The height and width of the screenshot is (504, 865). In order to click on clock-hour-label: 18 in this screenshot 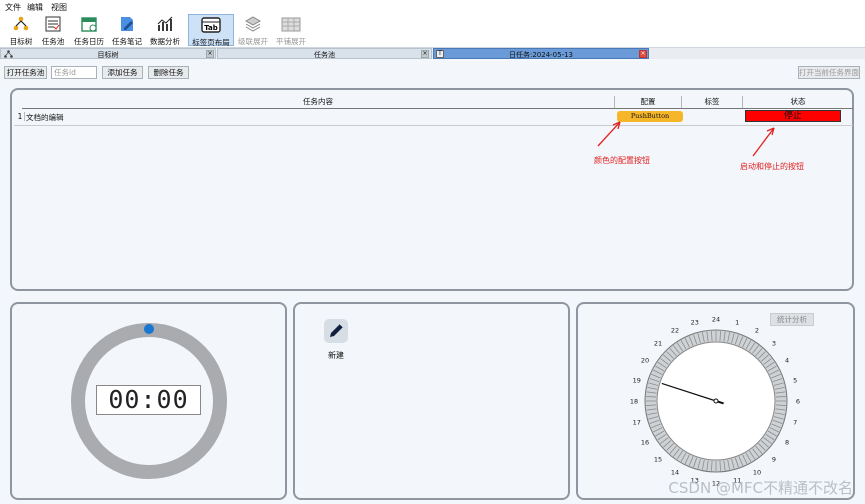, I will do `click(634, 402)`.